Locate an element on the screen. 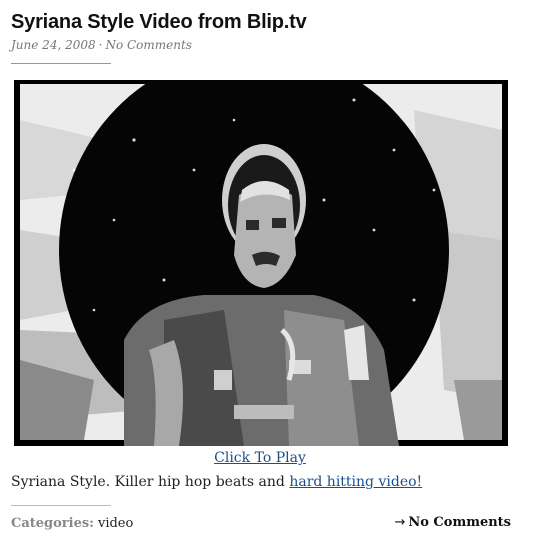 The height and width of the screenshot is (545, 544). click-to-play-row: Click To Play is located at coordinates (260, 458).